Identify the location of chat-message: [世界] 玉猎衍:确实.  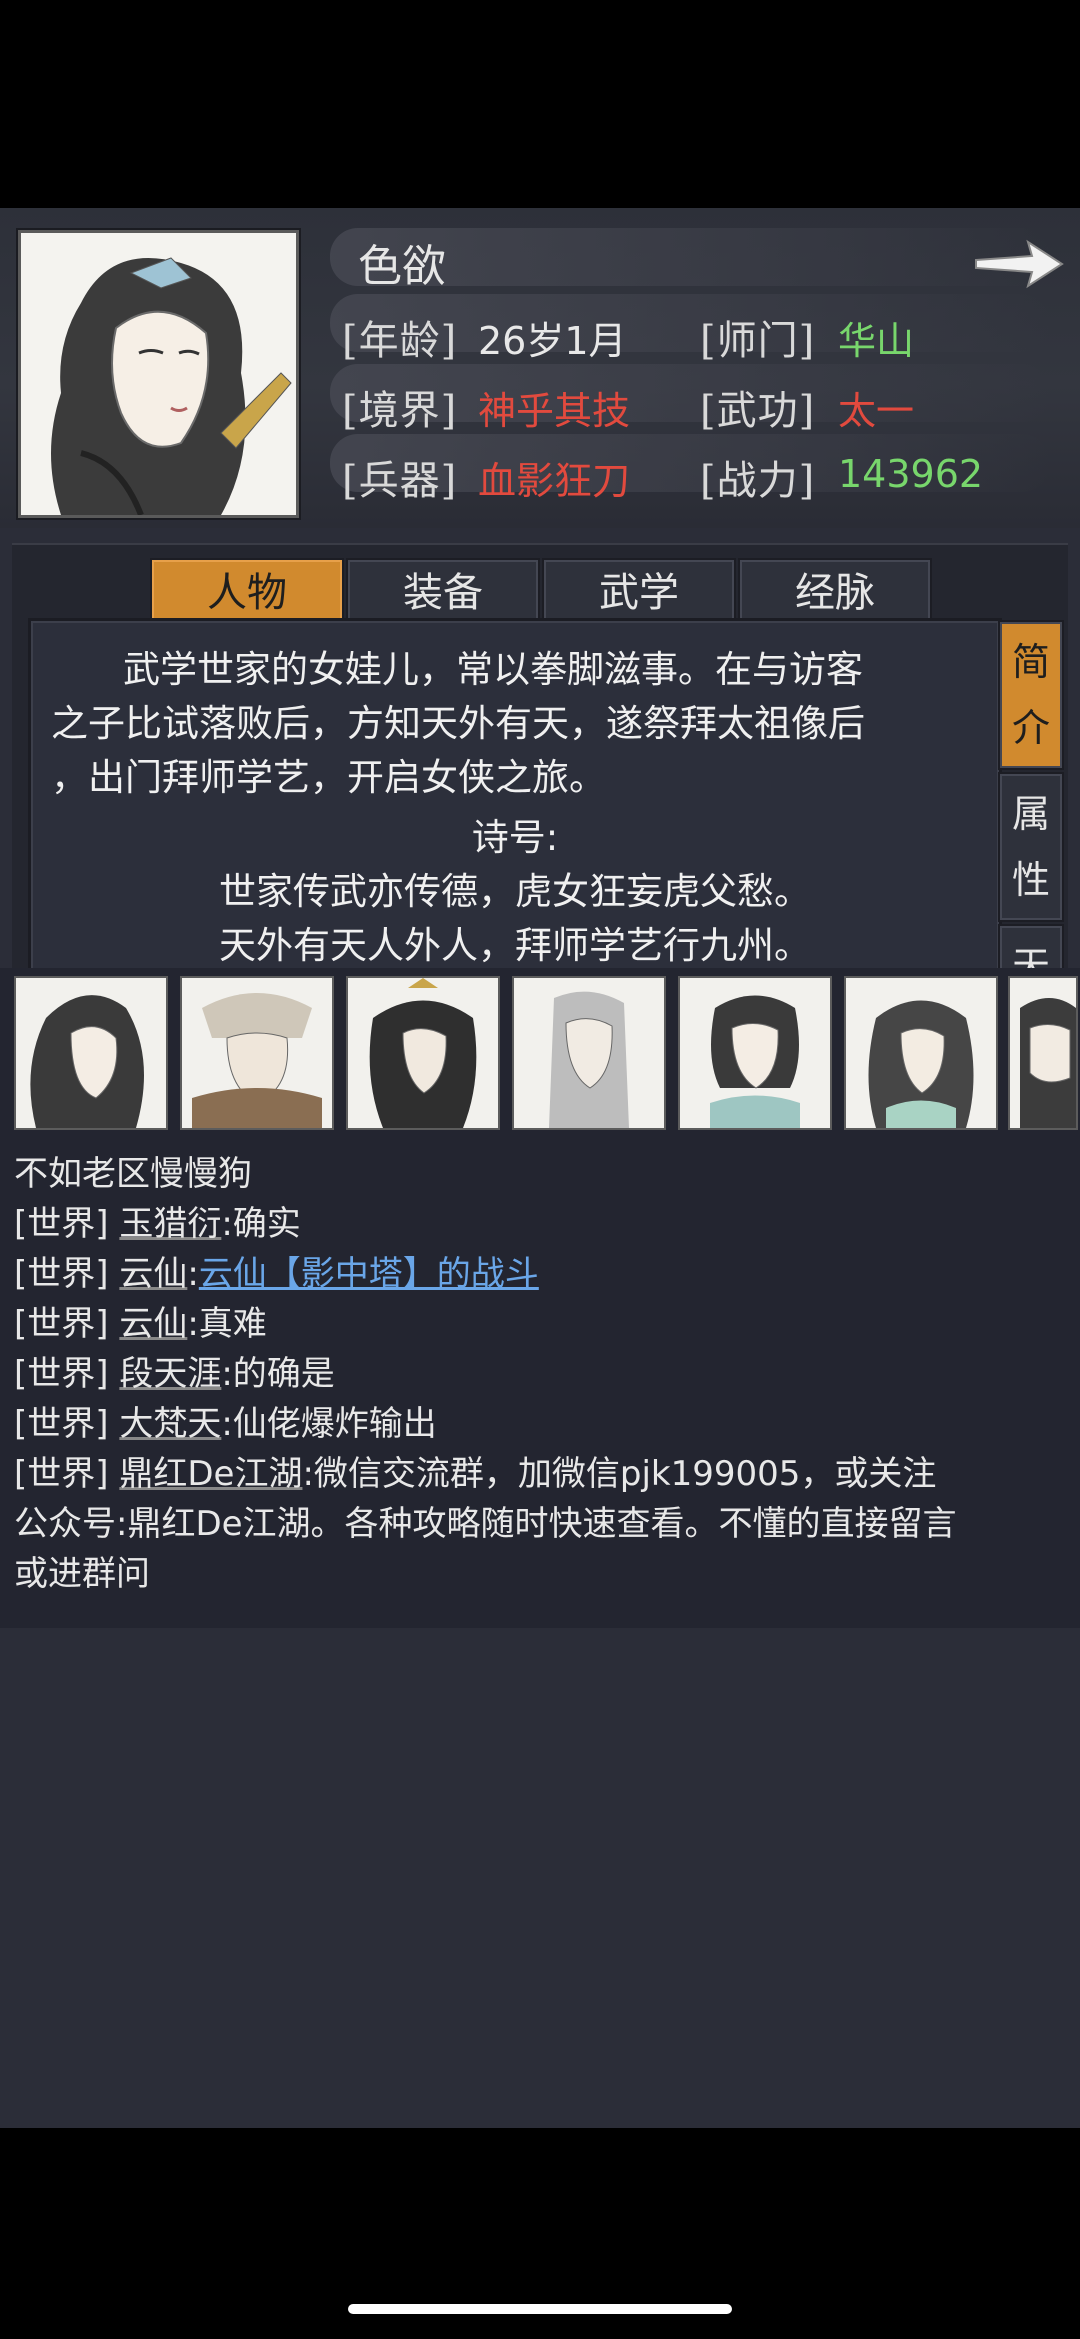
(157, 1224).